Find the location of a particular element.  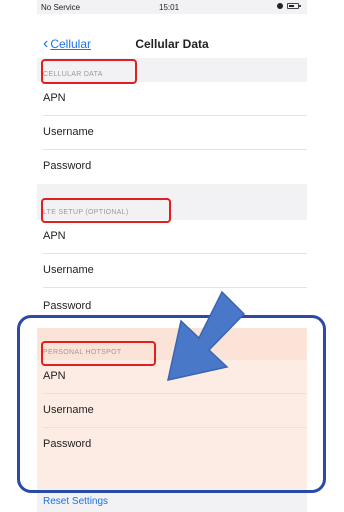

page-title: Cellular Data is located at coordinates (172, 44).